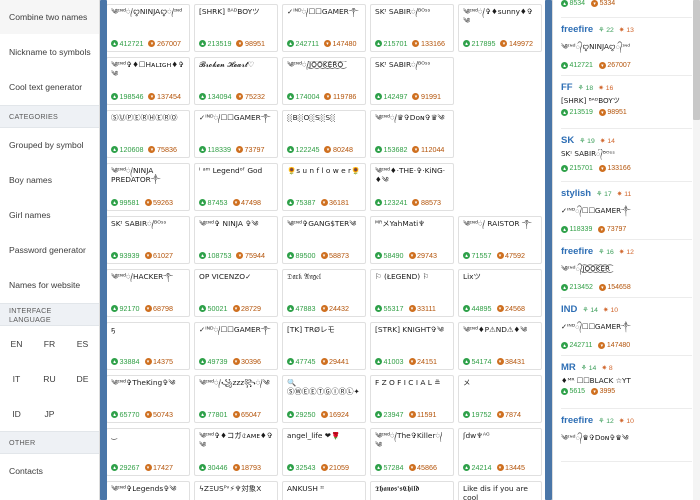 The width and height of the screenshot is (700, 500). Describe the element at coordinates (412, 134) in the screenshot. I see `nickname-card: ༄ᶦᶰᵈ᭄♛✞Dᴏɴ✞♛༄ 153682 112044` at that location.